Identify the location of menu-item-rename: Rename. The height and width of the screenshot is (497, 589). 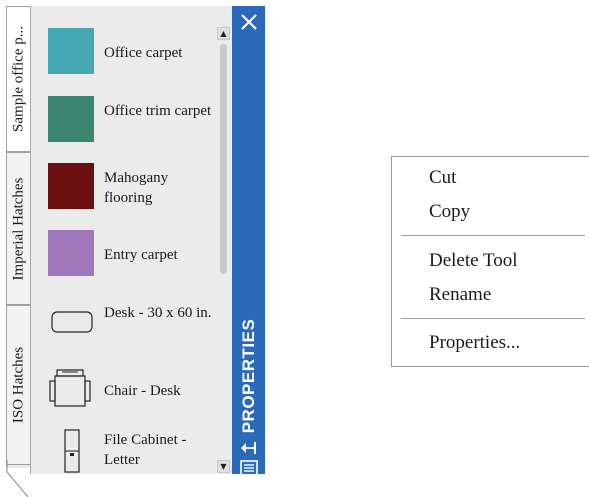
(460, 295).